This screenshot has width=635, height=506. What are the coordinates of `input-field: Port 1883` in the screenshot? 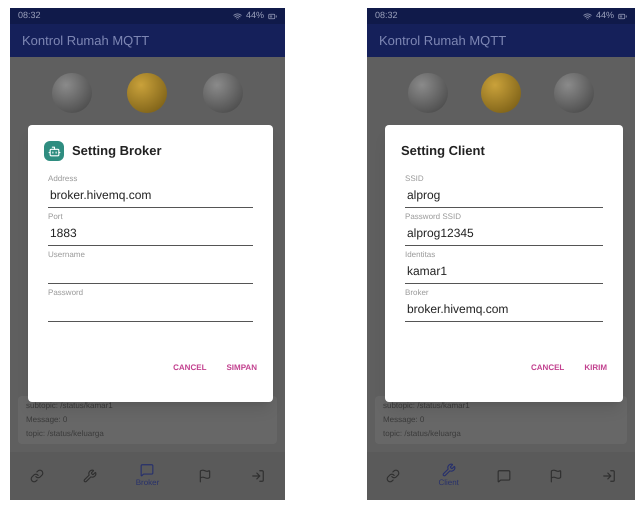 It's located at (150, 228).